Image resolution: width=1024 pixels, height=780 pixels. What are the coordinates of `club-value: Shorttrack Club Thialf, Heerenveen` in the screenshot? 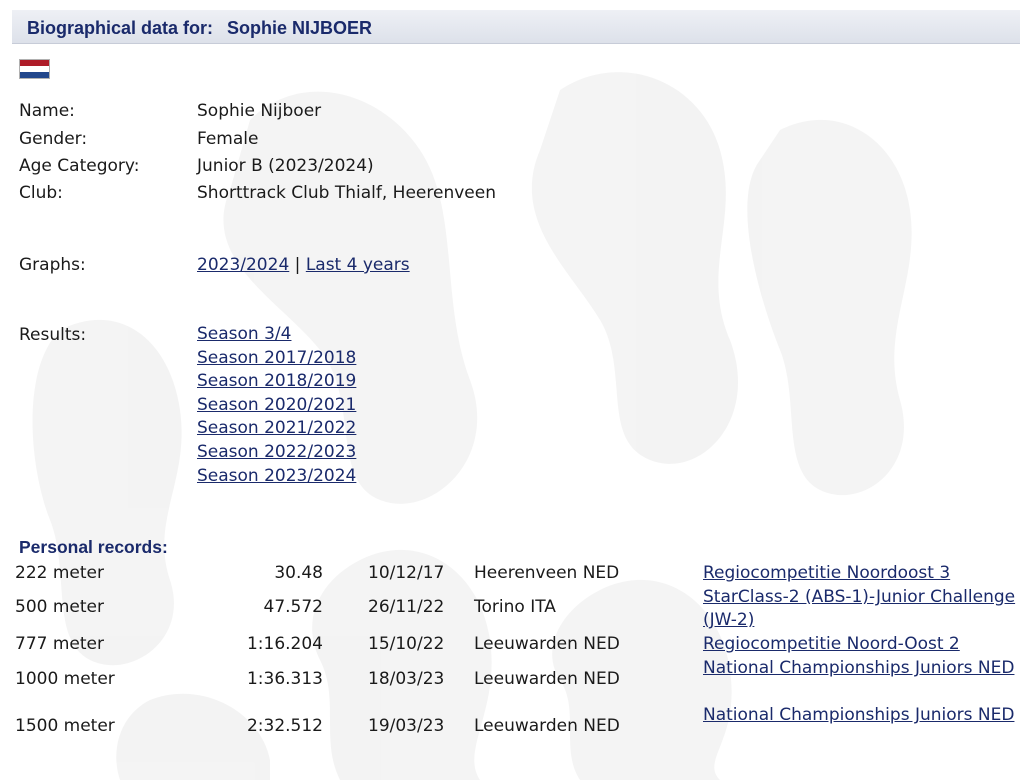 It's located at (346, 193).